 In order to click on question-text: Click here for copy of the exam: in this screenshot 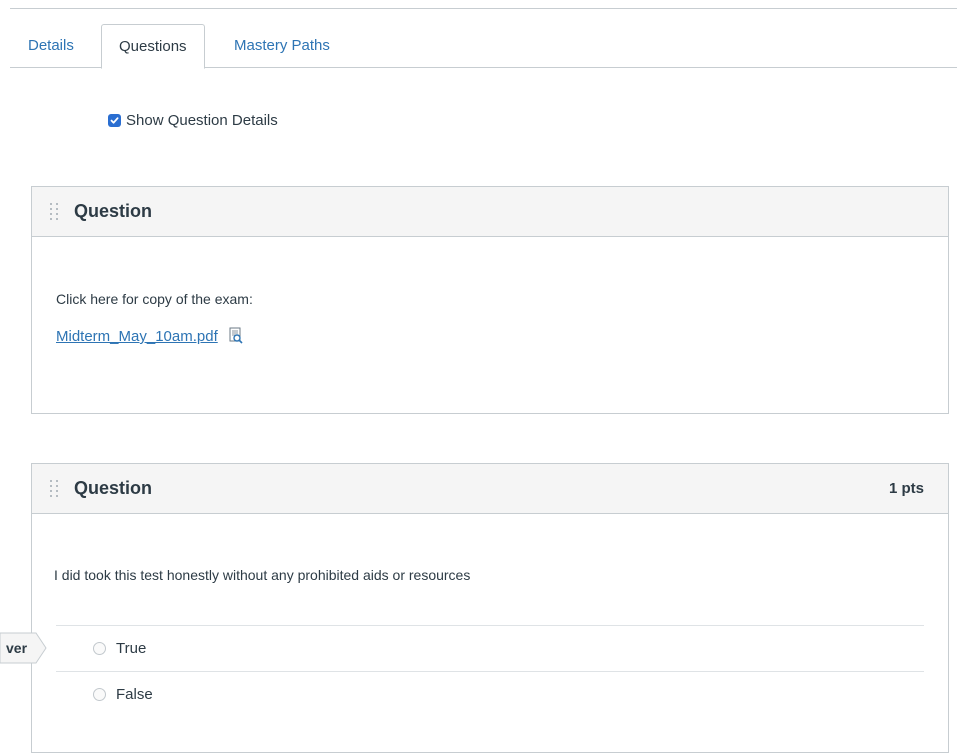, I will do `click(154, 299)`.